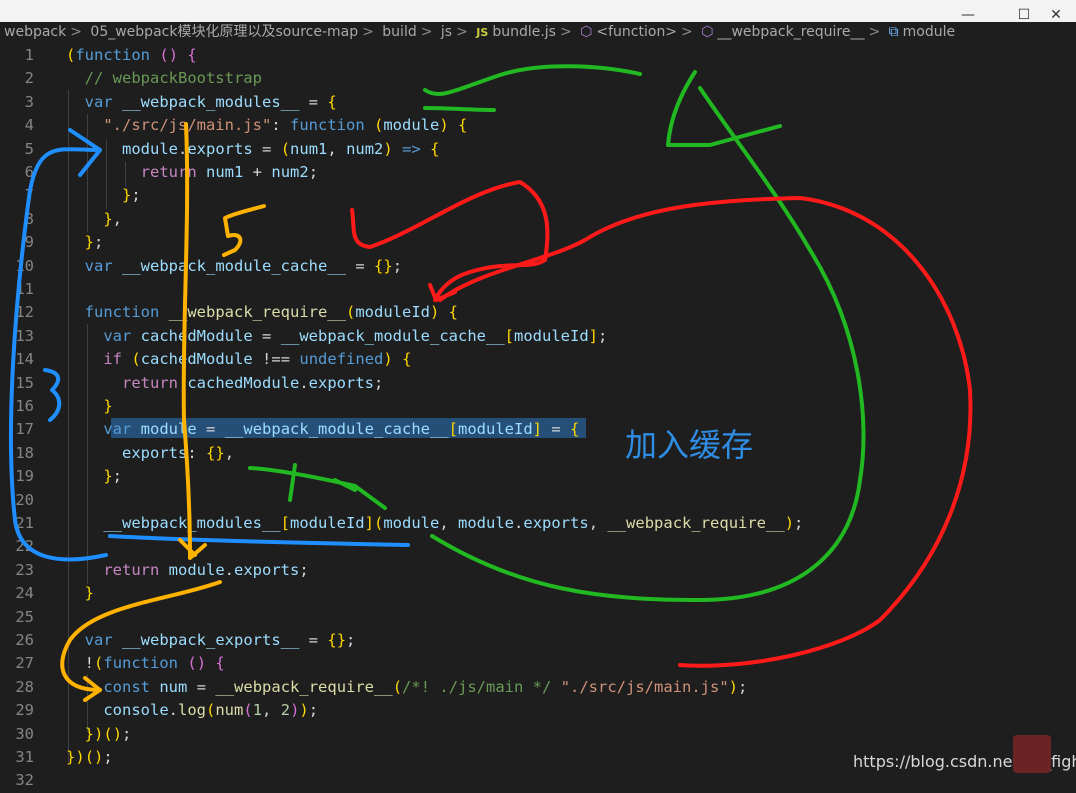 This screenshot has height=793, width=1076. Describe the element at coordinates (58, 345) in the screenshot. I see `blue-arrow-left` at that location.